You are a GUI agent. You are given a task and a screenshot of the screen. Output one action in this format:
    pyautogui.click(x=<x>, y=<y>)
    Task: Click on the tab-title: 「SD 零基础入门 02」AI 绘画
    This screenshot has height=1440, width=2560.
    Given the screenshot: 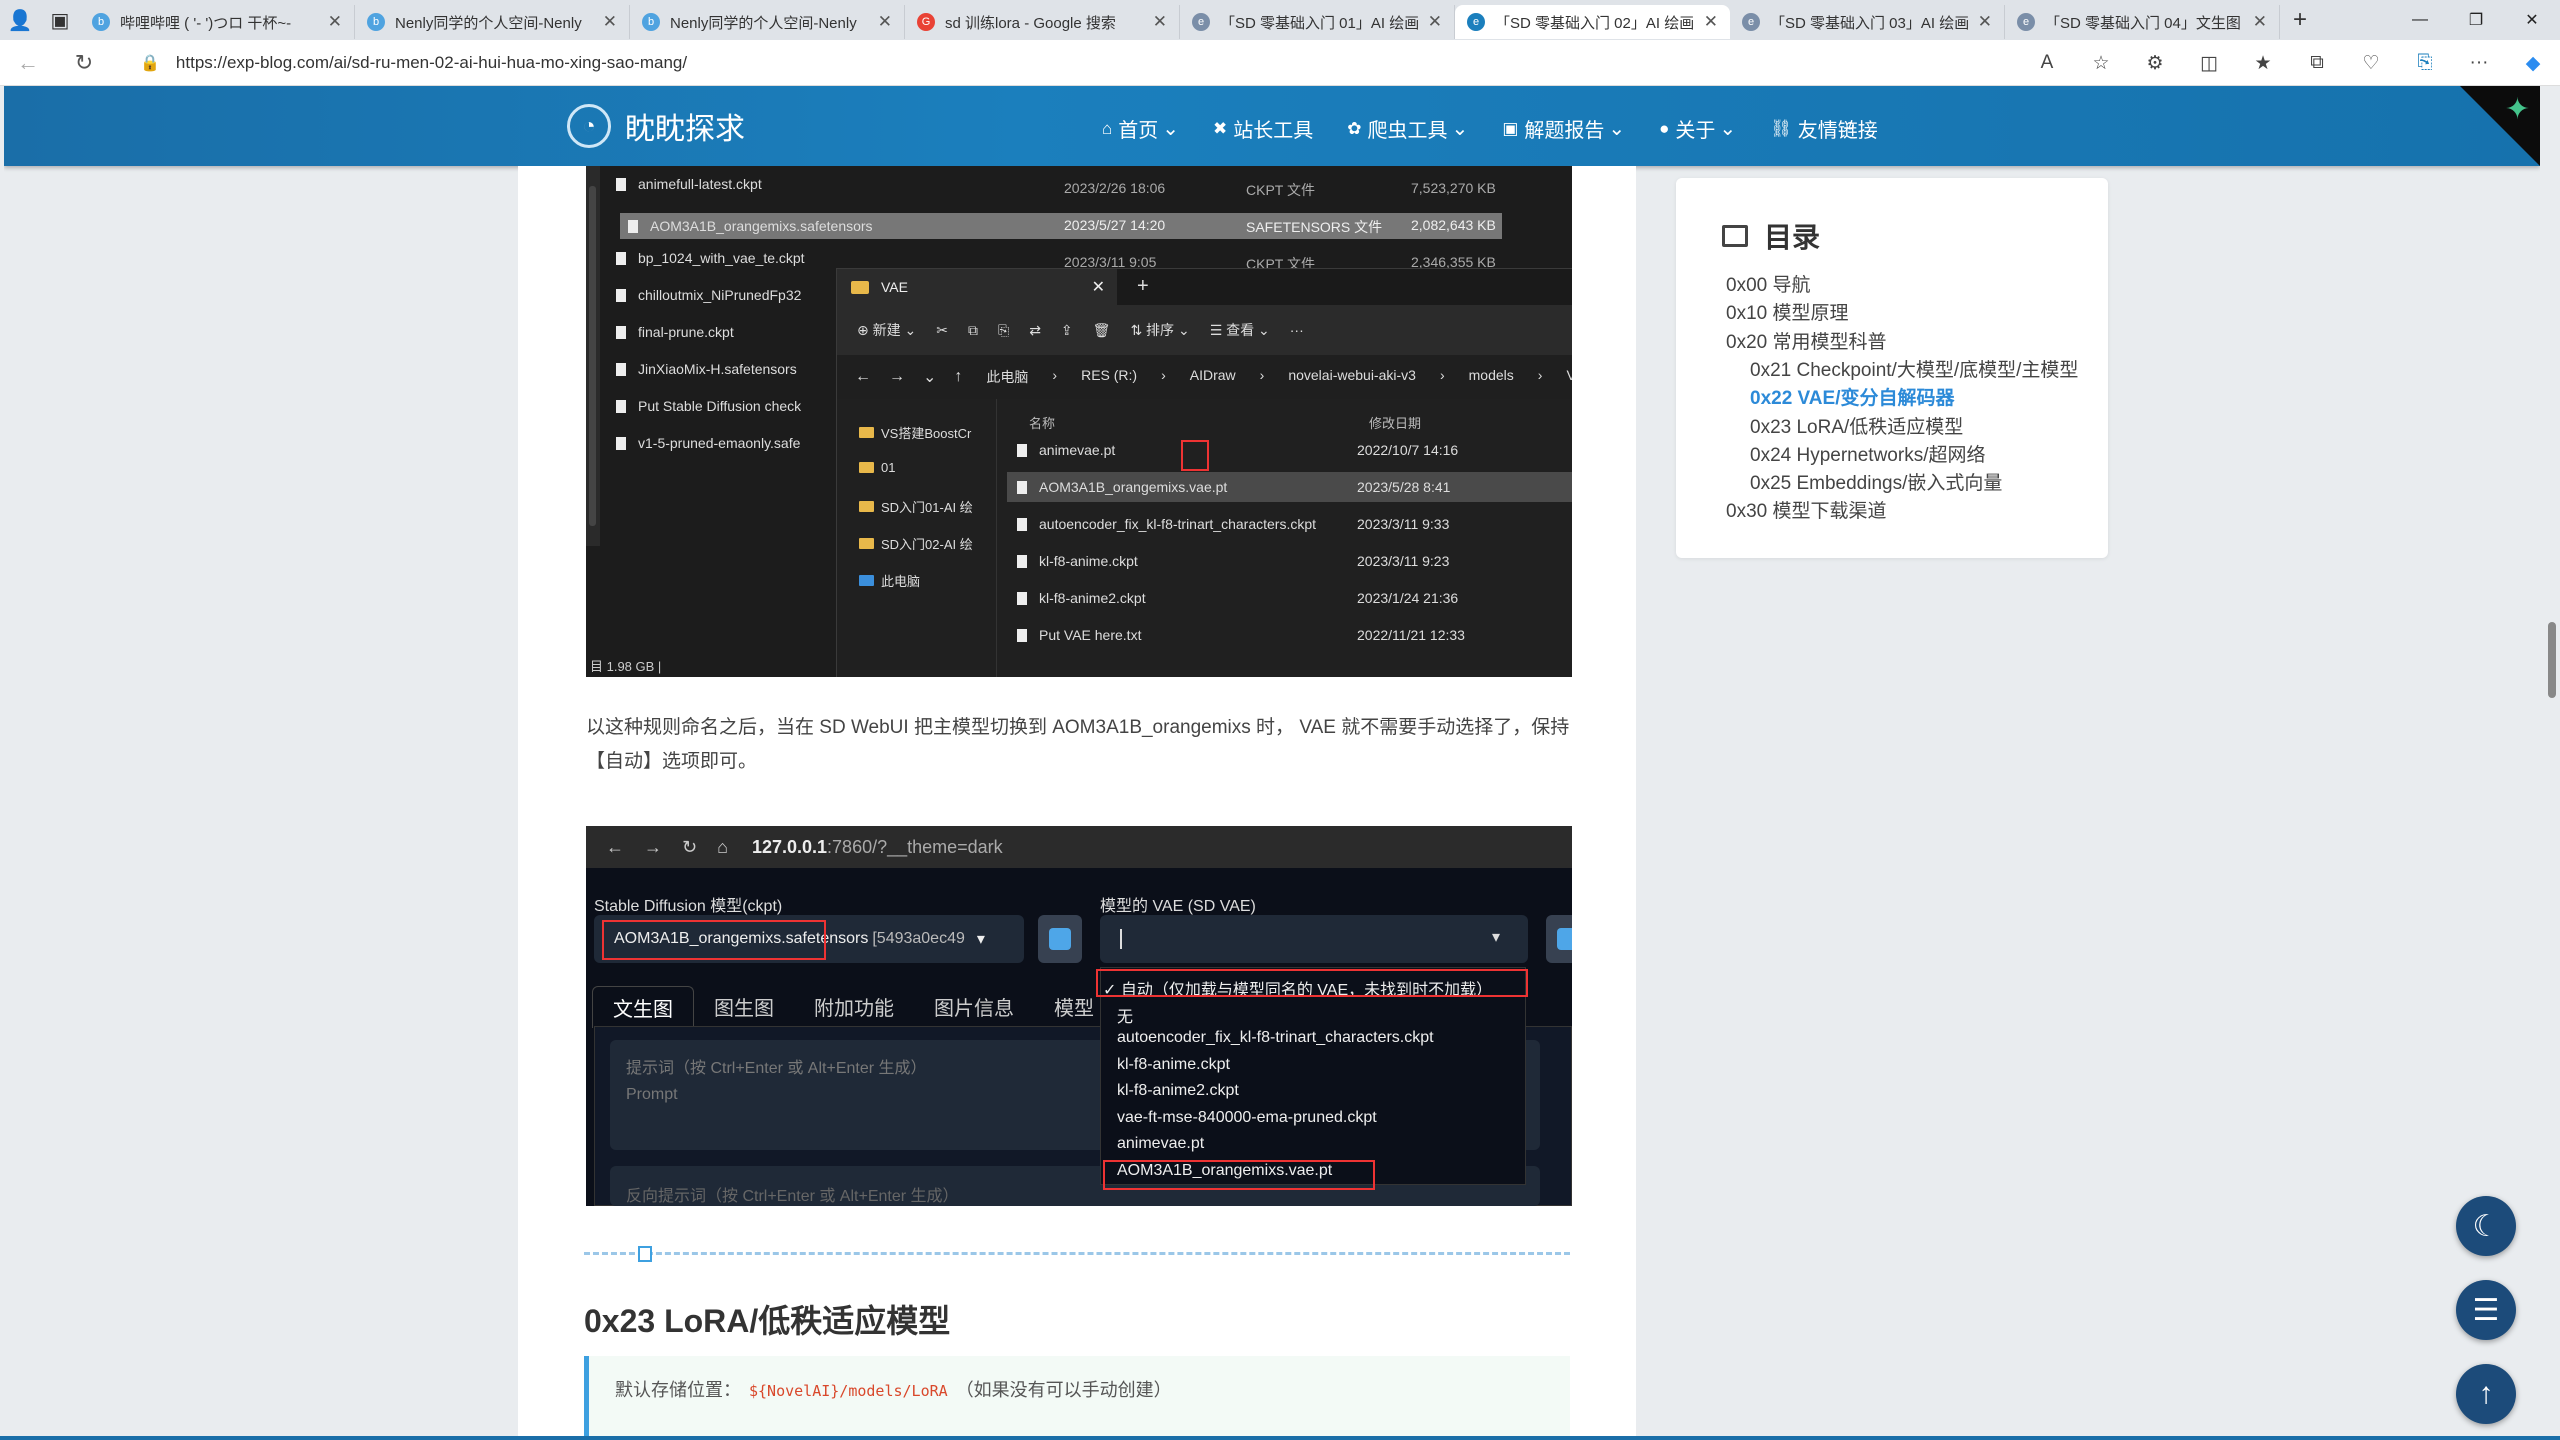 What is the action you would take?
    pyautogui.click(x=1595, y=23)
    